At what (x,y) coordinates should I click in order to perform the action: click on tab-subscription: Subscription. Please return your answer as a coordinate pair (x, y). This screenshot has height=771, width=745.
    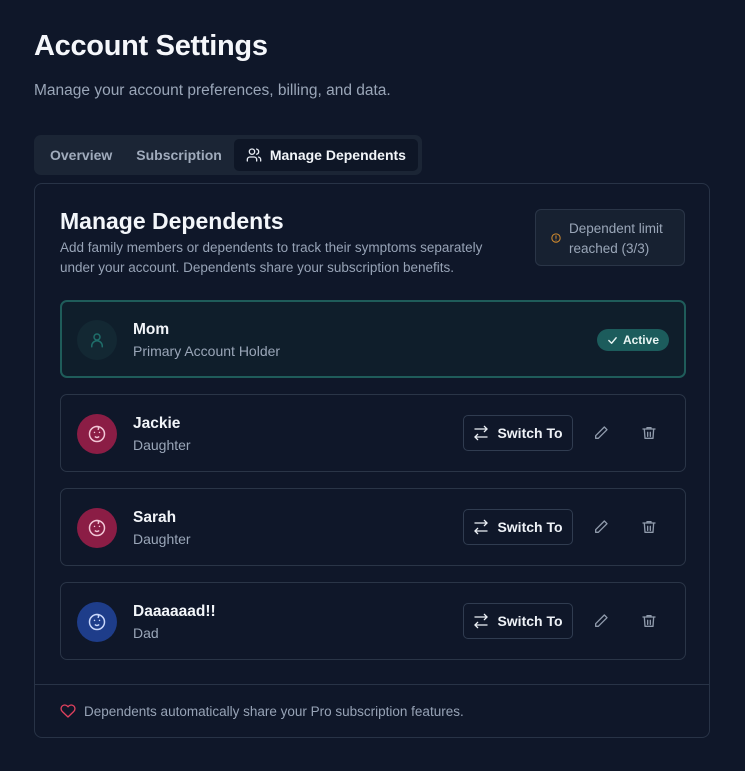
    Looking at the image, I should click on (179, 155).